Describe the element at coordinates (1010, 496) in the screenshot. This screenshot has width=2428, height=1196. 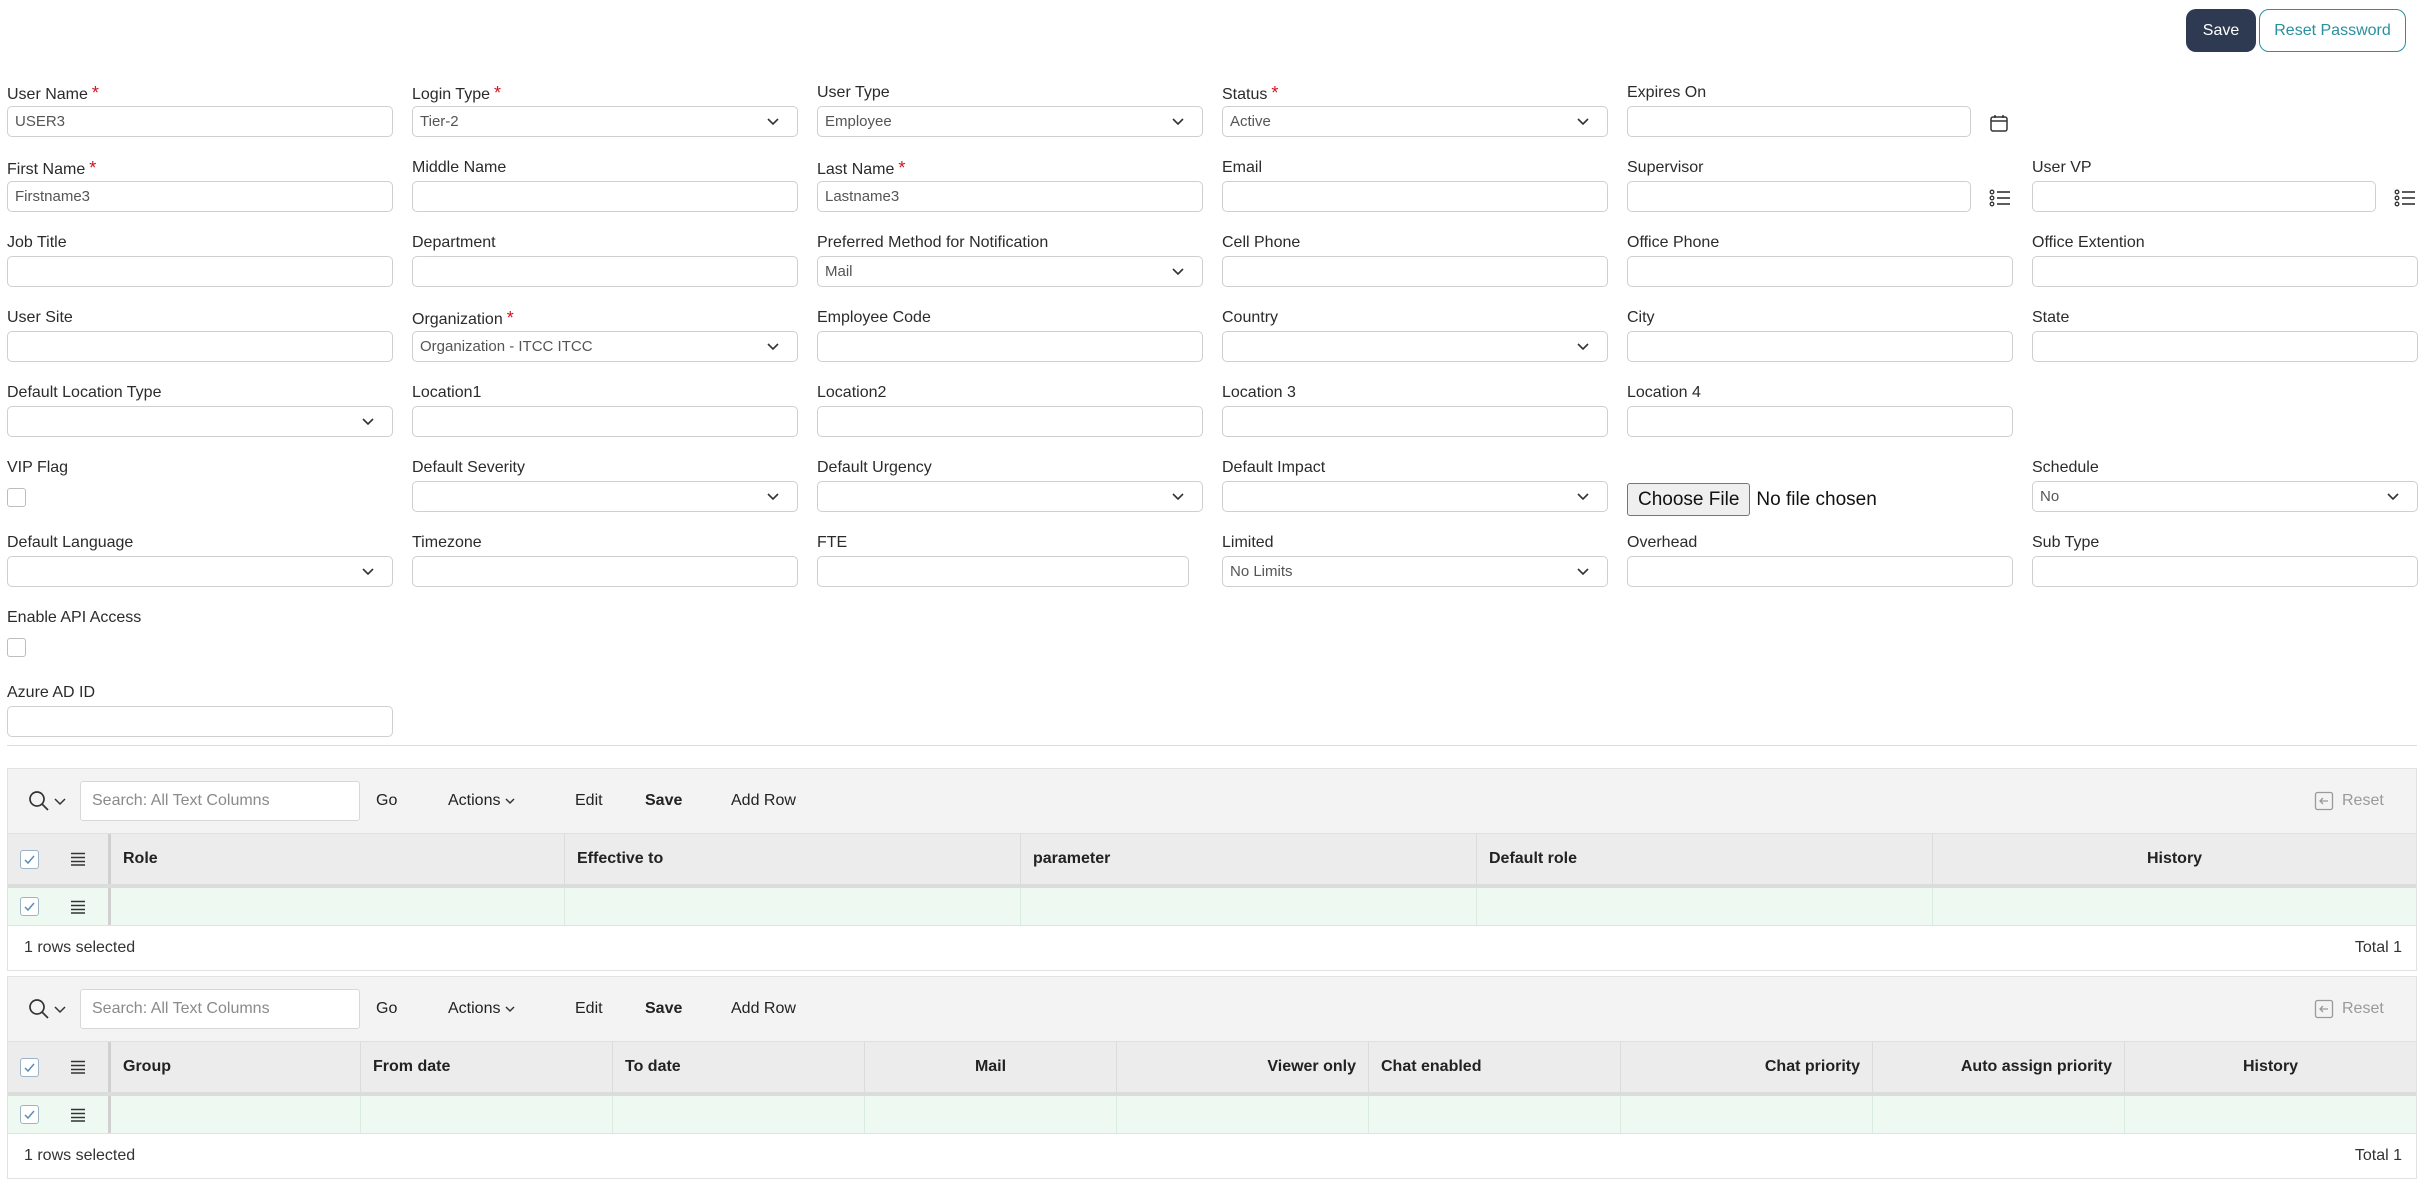
I see `default-urgency-select` at that location.